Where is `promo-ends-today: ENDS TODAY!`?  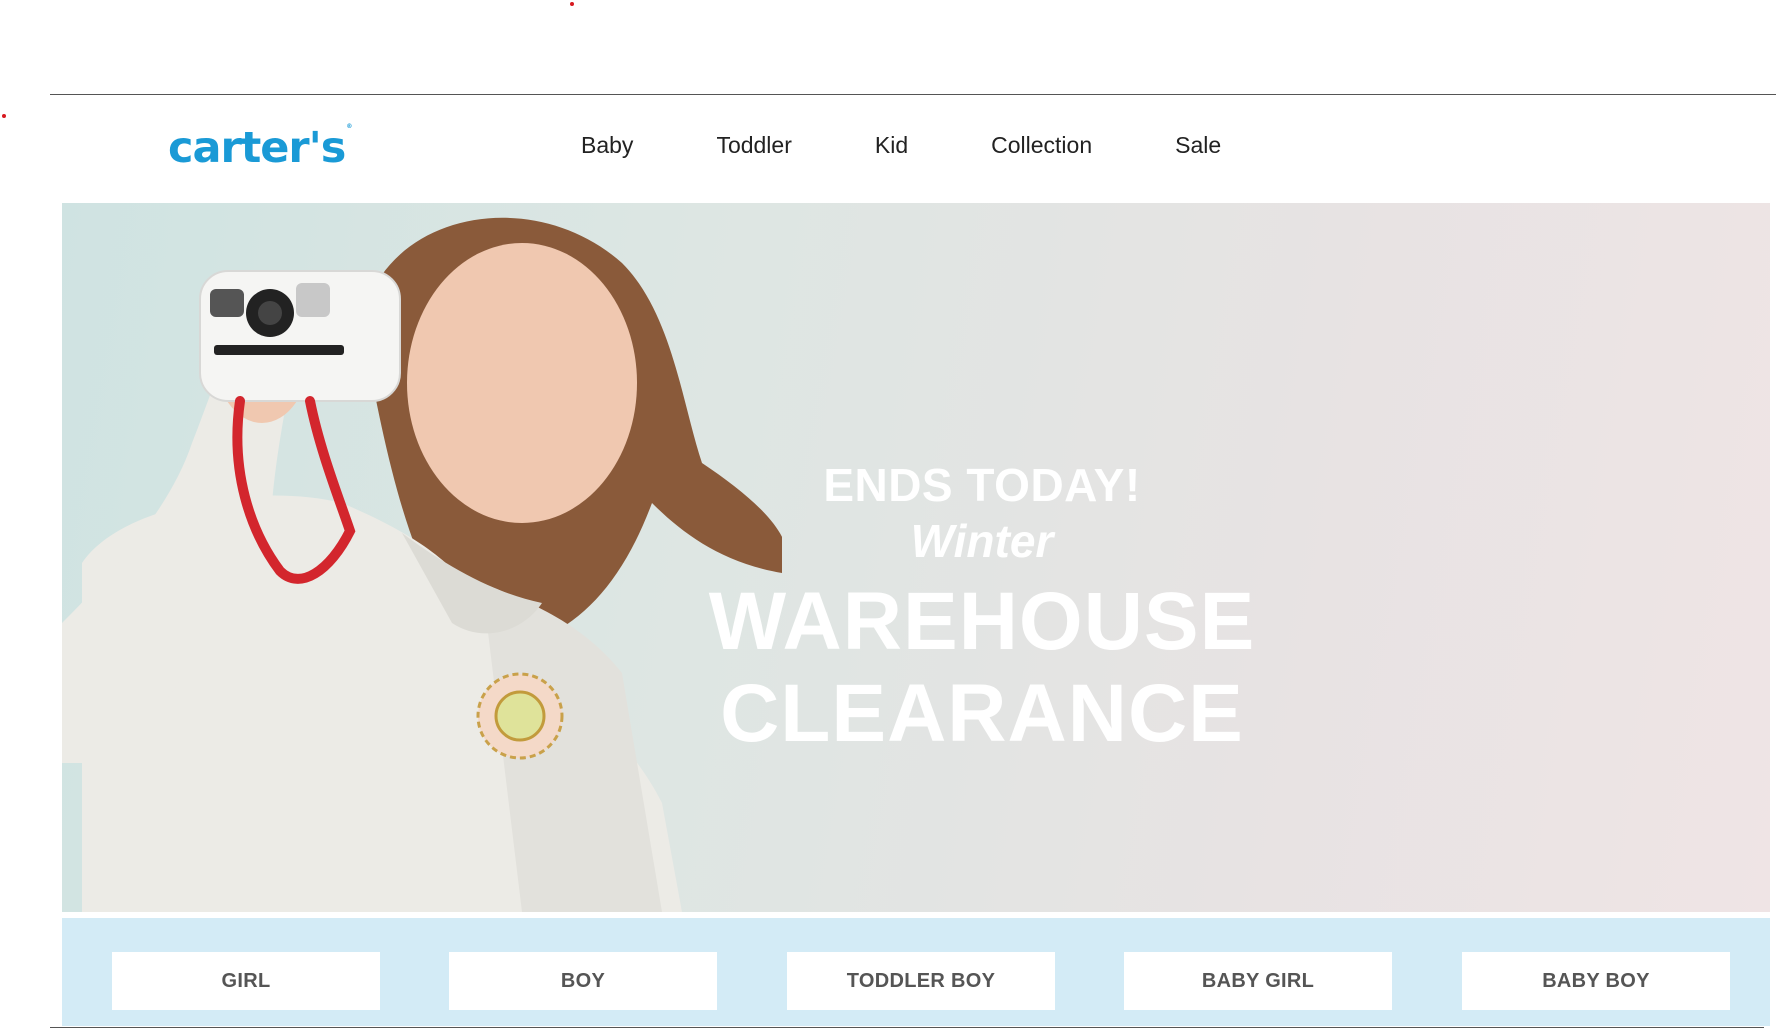 promo-ends-today: ENDS TODAY! is located at coordinates (982, 485).